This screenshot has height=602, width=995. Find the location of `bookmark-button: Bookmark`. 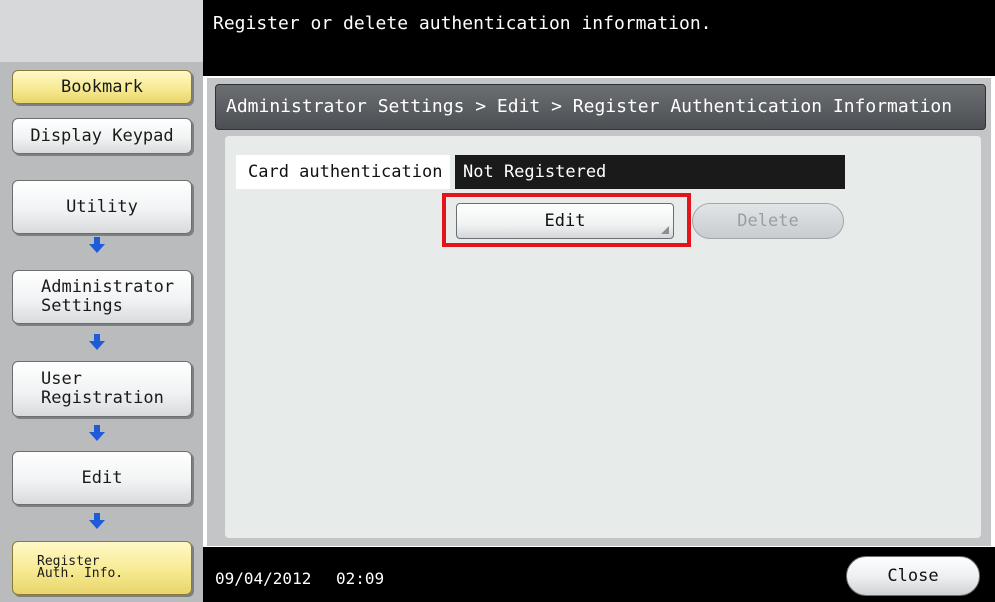

bookmark-button: Bookmark is located at coordinates (102, 87).